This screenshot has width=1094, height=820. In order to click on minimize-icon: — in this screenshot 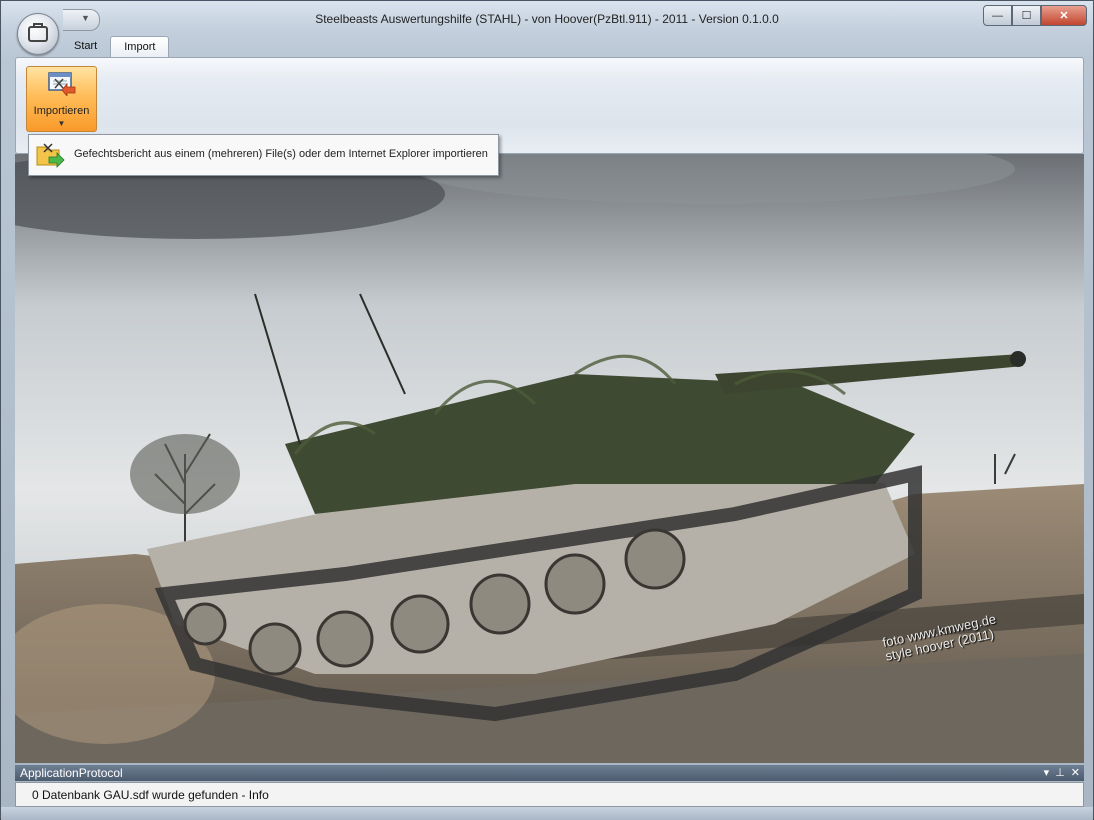, I will do `click(997, 15)`.